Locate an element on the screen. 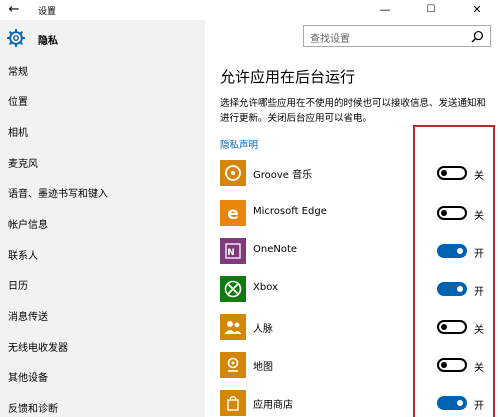  search-input: 查找设置 is located at coordinates (397, 36).